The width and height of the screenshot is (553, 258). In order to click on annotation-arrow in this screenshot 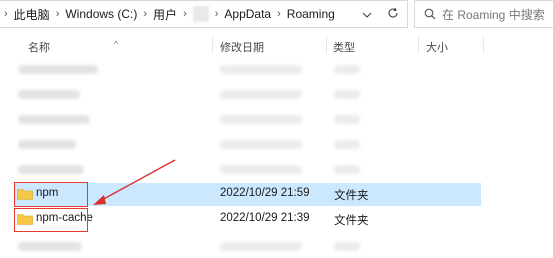, I will do `click(134, 182)`.